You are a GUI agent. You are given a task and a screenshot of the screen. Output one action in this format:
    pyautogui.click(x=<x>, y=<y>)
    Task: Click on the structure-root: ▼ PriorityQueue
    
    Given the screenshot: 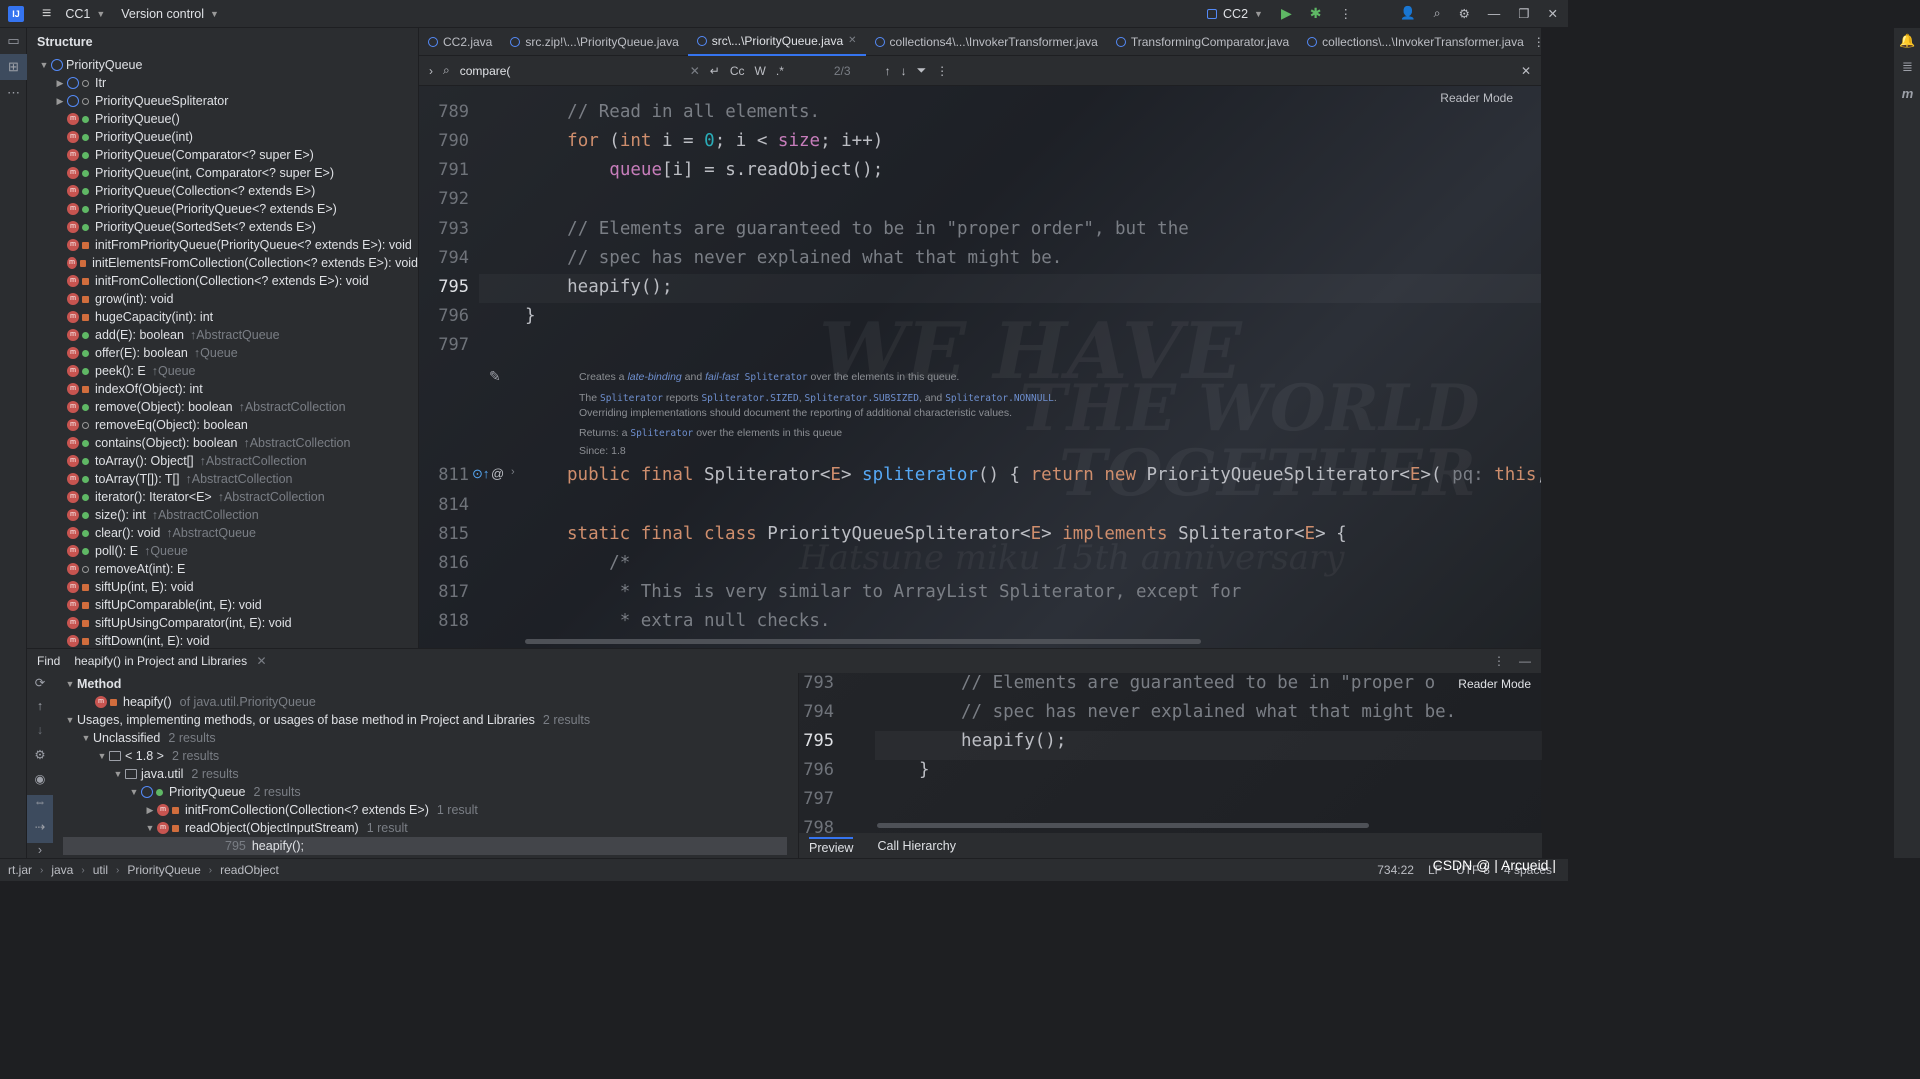 What is the action you would take?
    pyautogui.click(x=222, y=65)
    